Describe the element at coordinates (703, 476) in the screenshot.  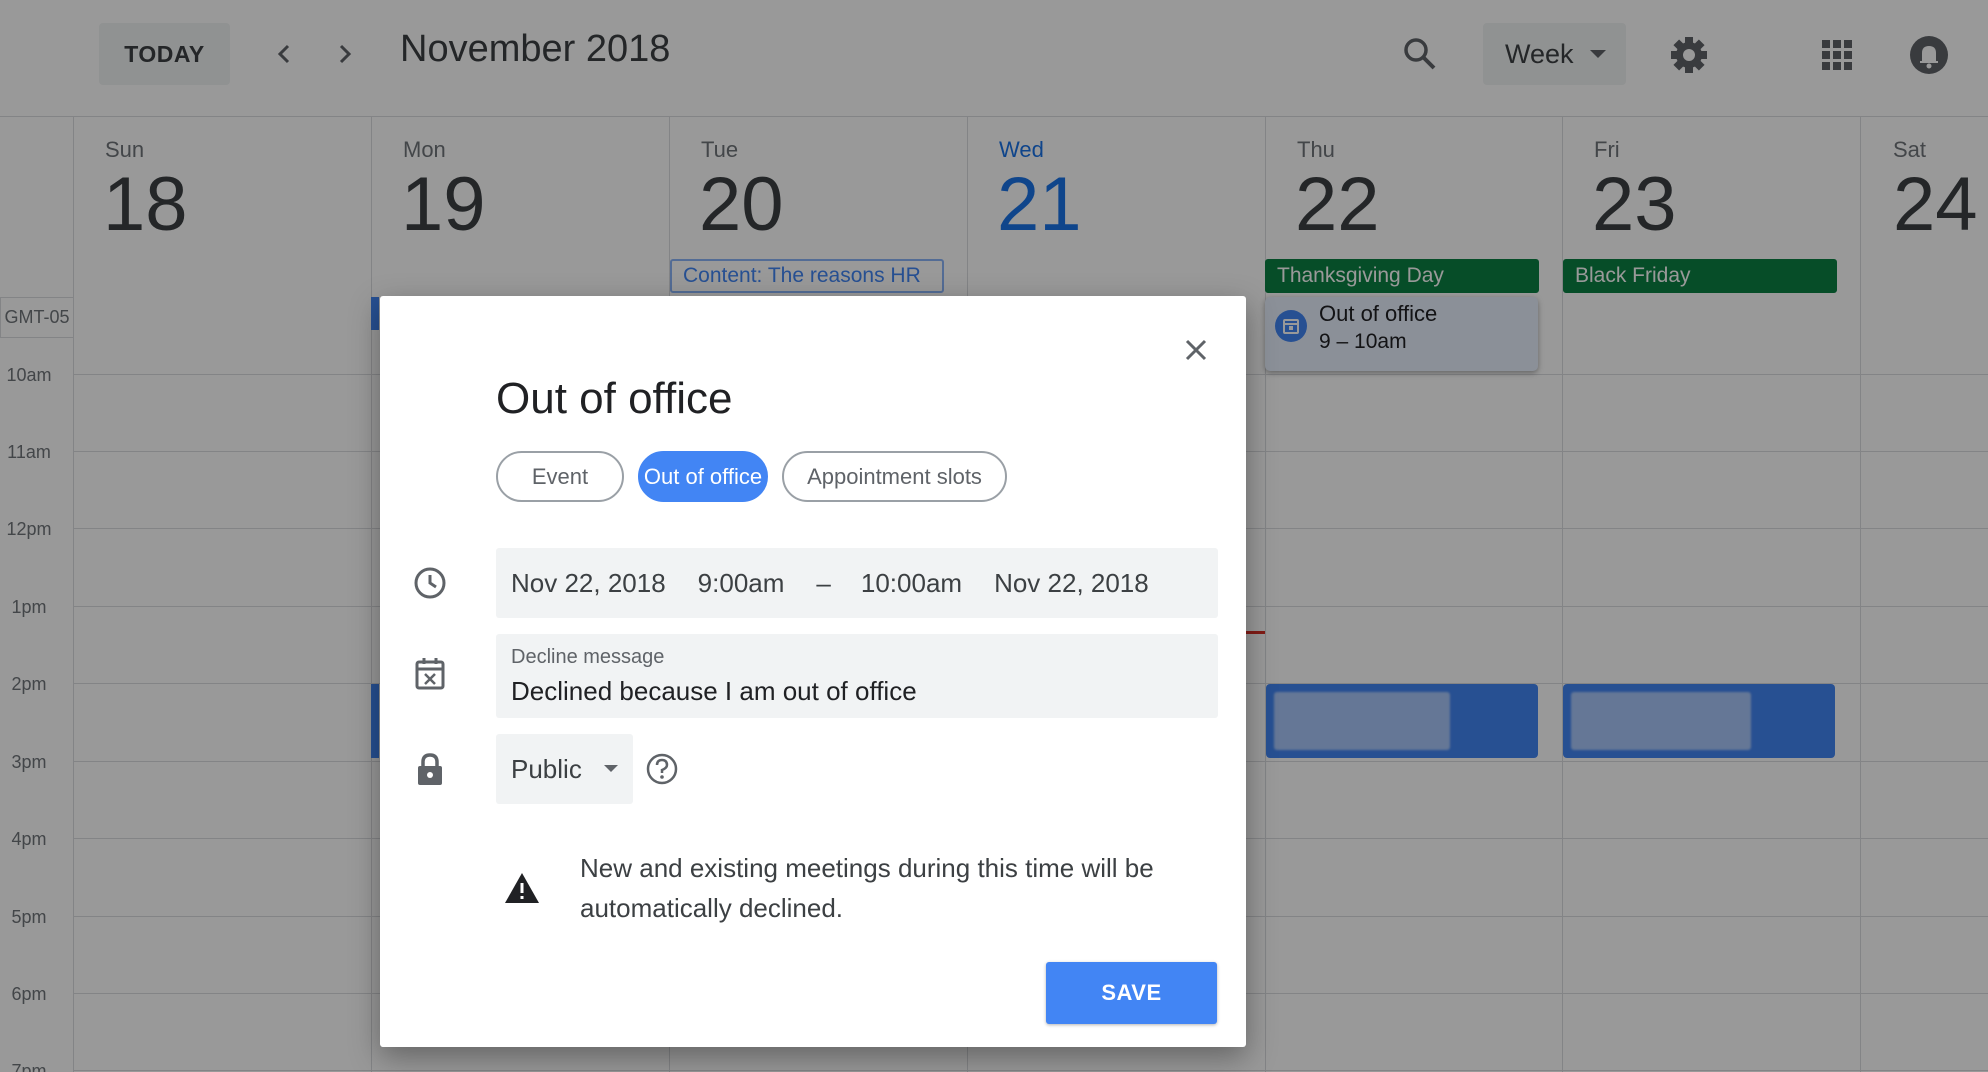
I see `chip-out-of-office: Out of office` at that location.